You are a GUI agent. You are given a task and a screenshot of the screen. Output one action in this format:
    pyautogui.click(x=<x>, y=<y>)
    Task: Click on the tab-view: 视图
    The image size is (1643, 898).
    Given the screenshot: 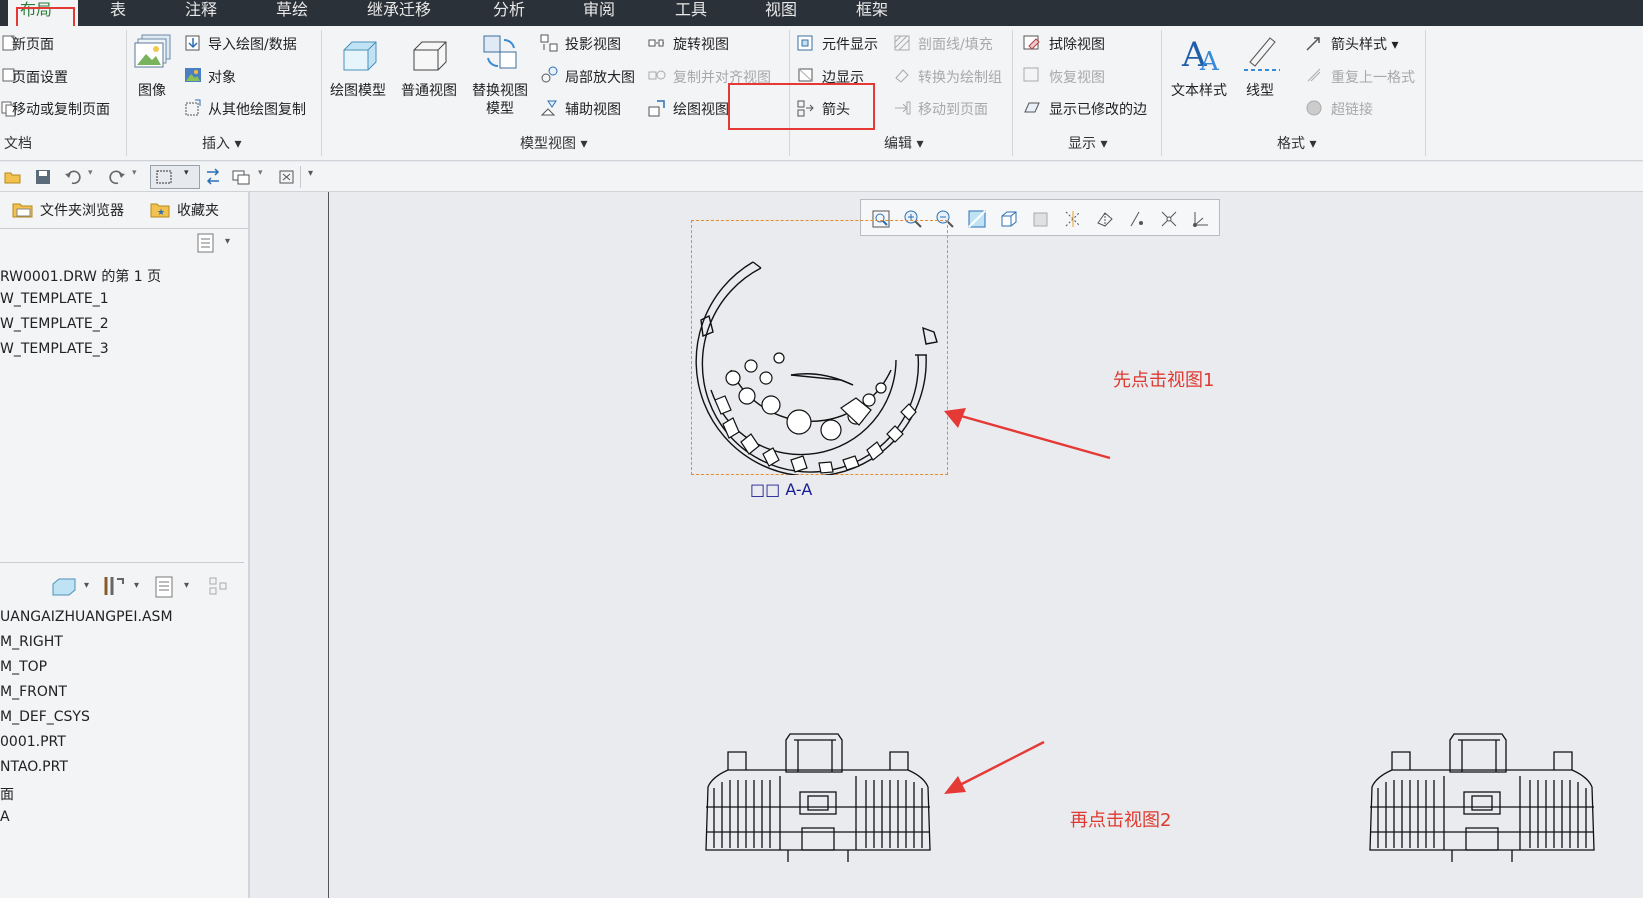 What is the action you would take?
    pyautogui.click(x=781, y=13)
    